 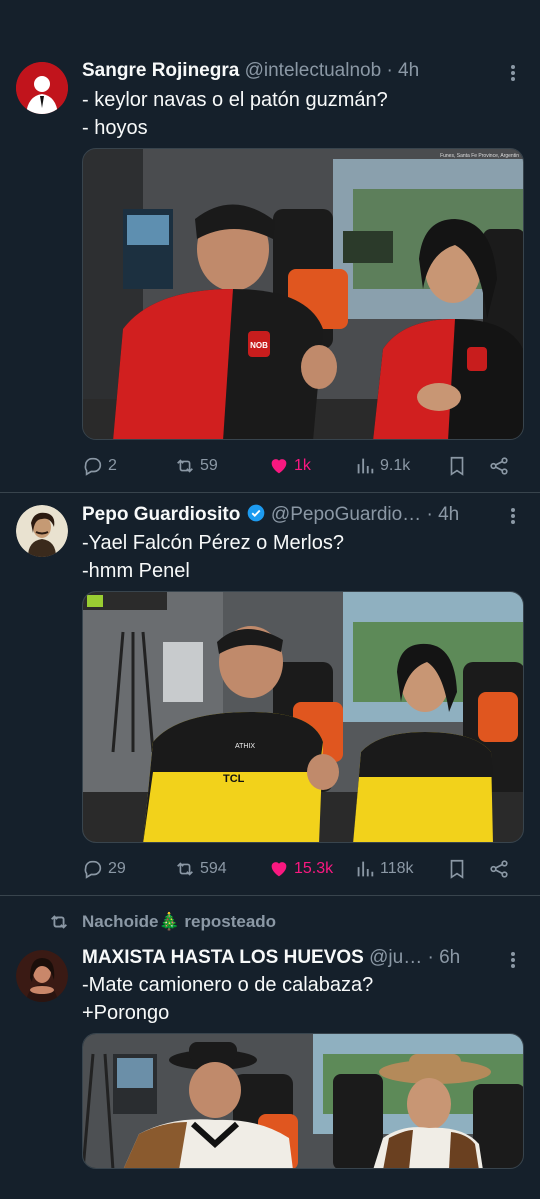 I want to click on repost-indicator: Nachoide🎄 reposteado, so click(x=162, y=922).